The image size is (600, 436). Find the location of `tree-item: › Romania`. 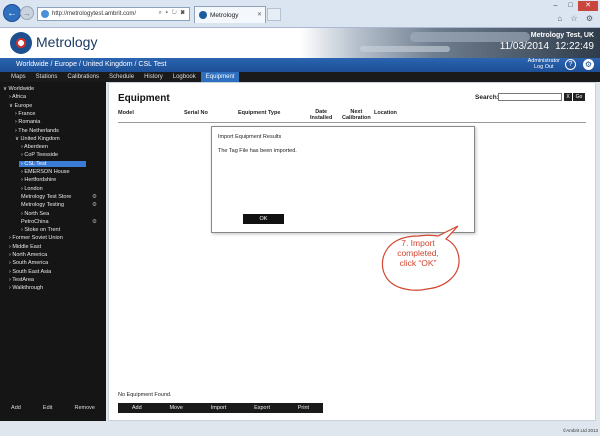

tree-item: › Romania is located at coordinates (27, 122).